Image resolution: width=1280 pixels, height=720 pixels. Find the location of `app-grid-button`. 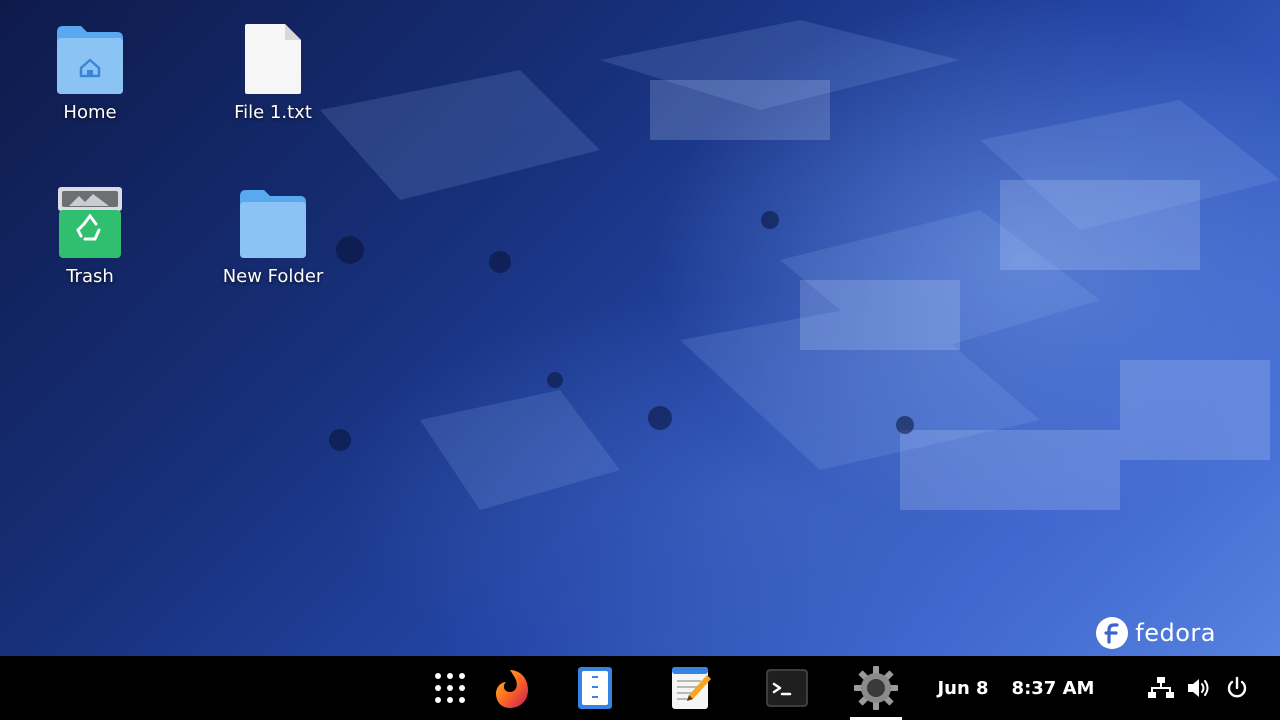

app-grid-button is located at coordinates (450, 688).